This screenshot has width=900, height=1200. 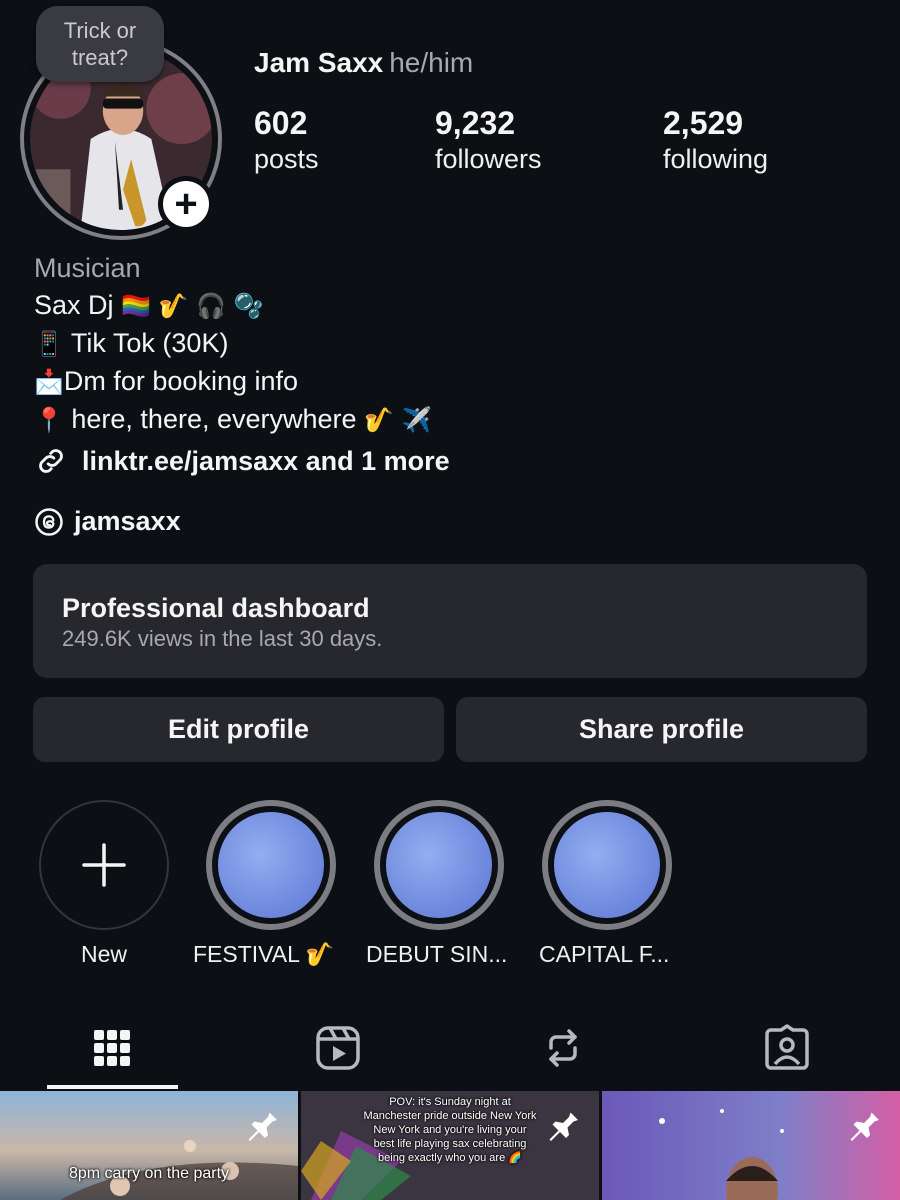 I want to click on reels-icon, so click(x=338, y=1048).